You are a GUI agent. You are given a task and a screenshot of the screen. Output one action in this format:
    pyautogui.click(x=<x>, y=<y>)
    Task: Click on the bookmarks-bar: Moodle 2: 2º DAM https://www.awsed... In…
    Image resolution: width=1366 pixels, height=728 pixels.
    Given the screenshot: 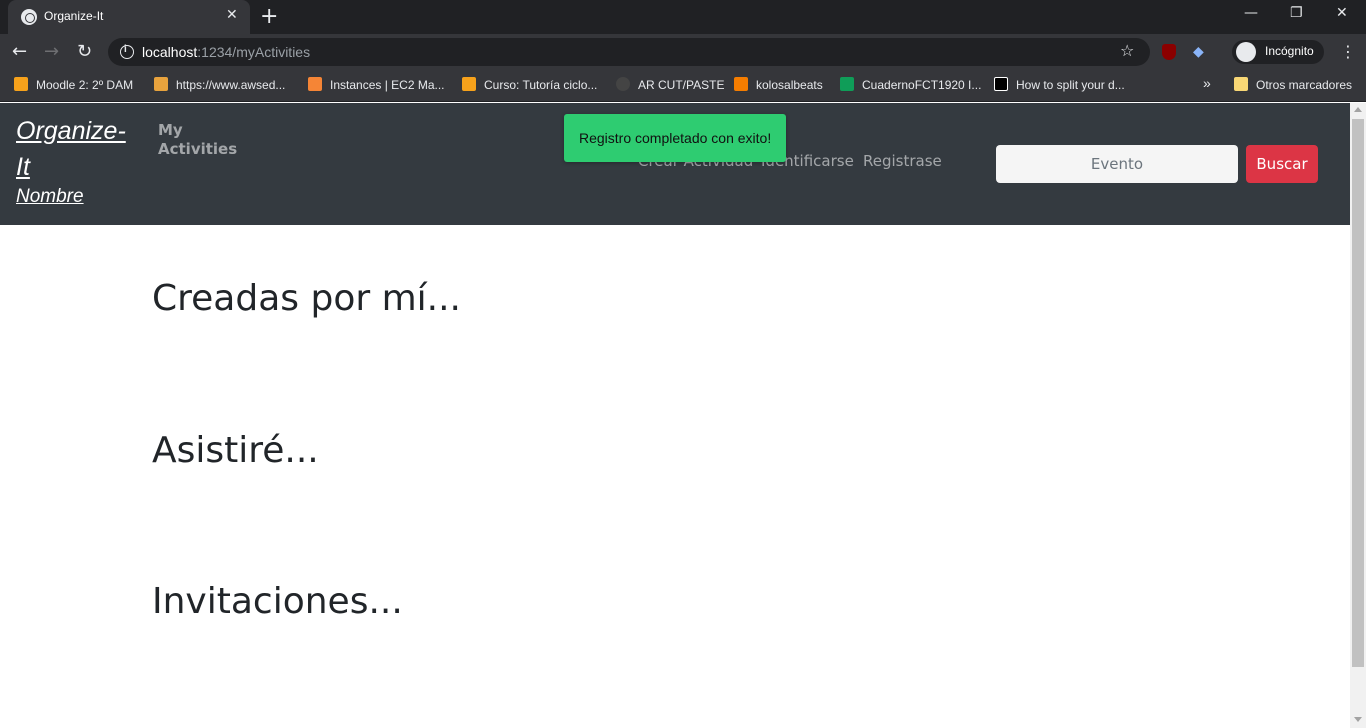 What is the action you would take?
    pyautogui.click(x=683, y=86)
    